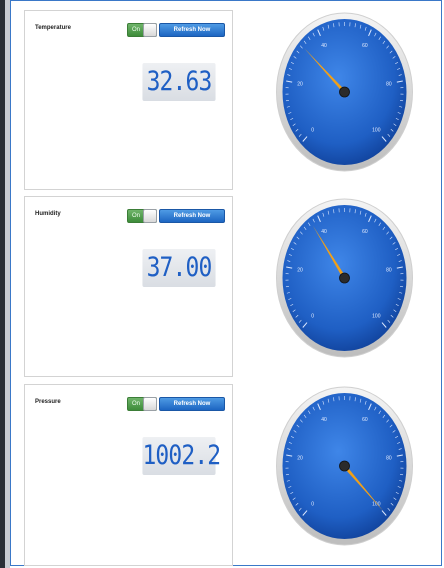  I want to click on lcd-display: 1002.2, so click(181, 456).